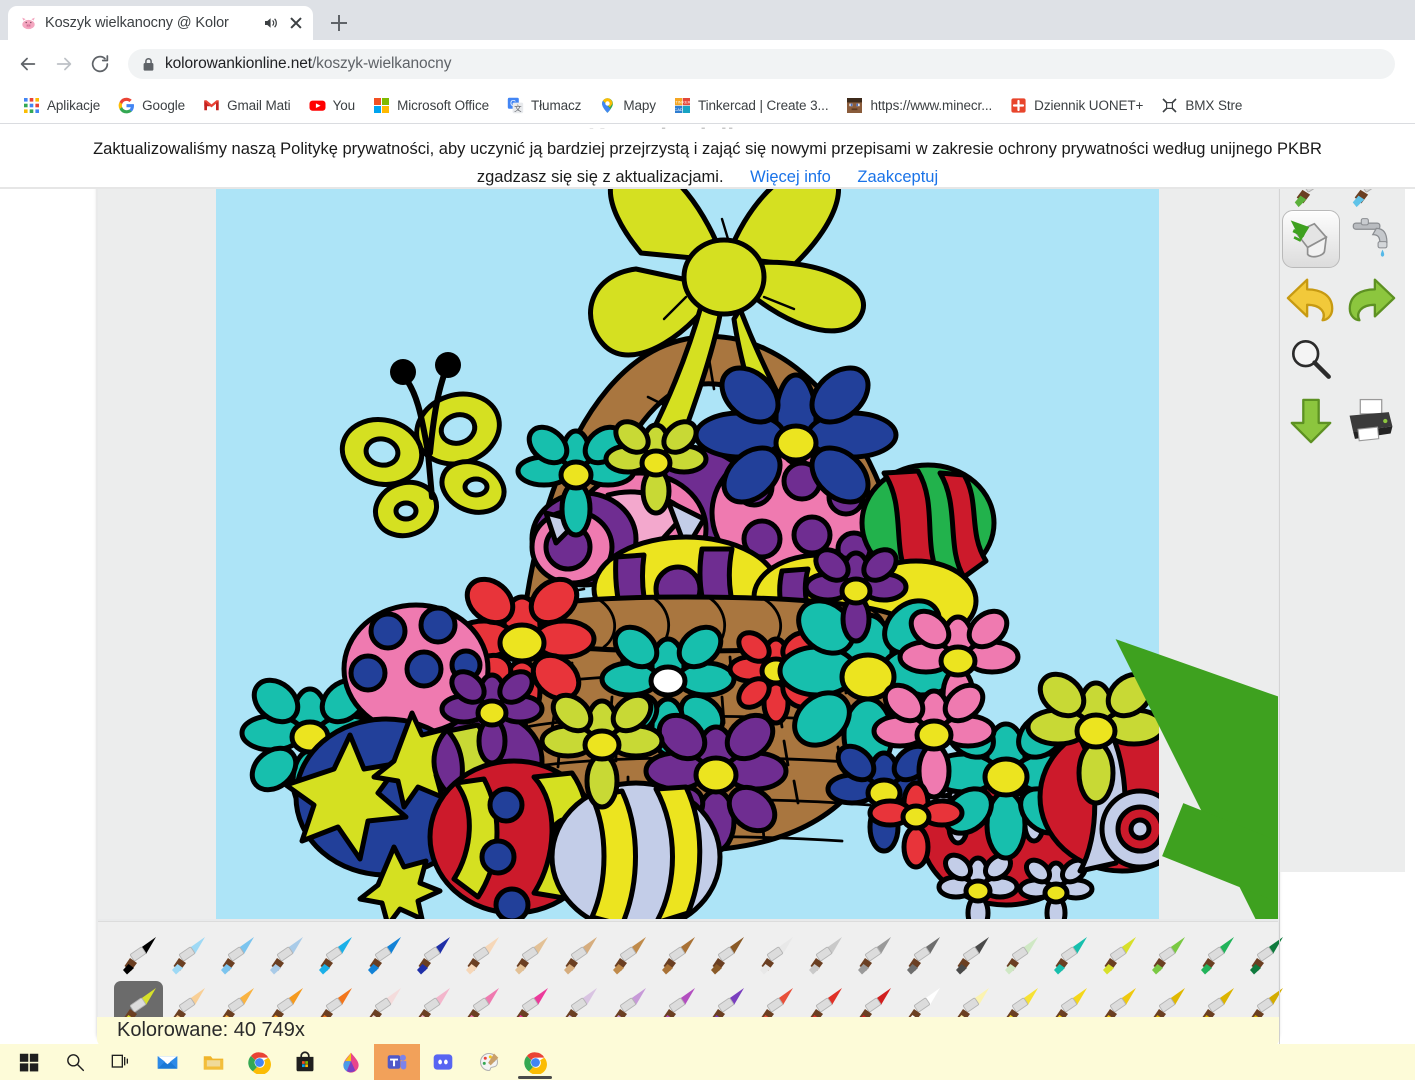 The height and width of the screenshot is (1080, 1415). What do you see at coordinates (381, 63) in the screenshot?
I see `url-path: /koszyk-wielkanocny` at bounding box center [381, 63].